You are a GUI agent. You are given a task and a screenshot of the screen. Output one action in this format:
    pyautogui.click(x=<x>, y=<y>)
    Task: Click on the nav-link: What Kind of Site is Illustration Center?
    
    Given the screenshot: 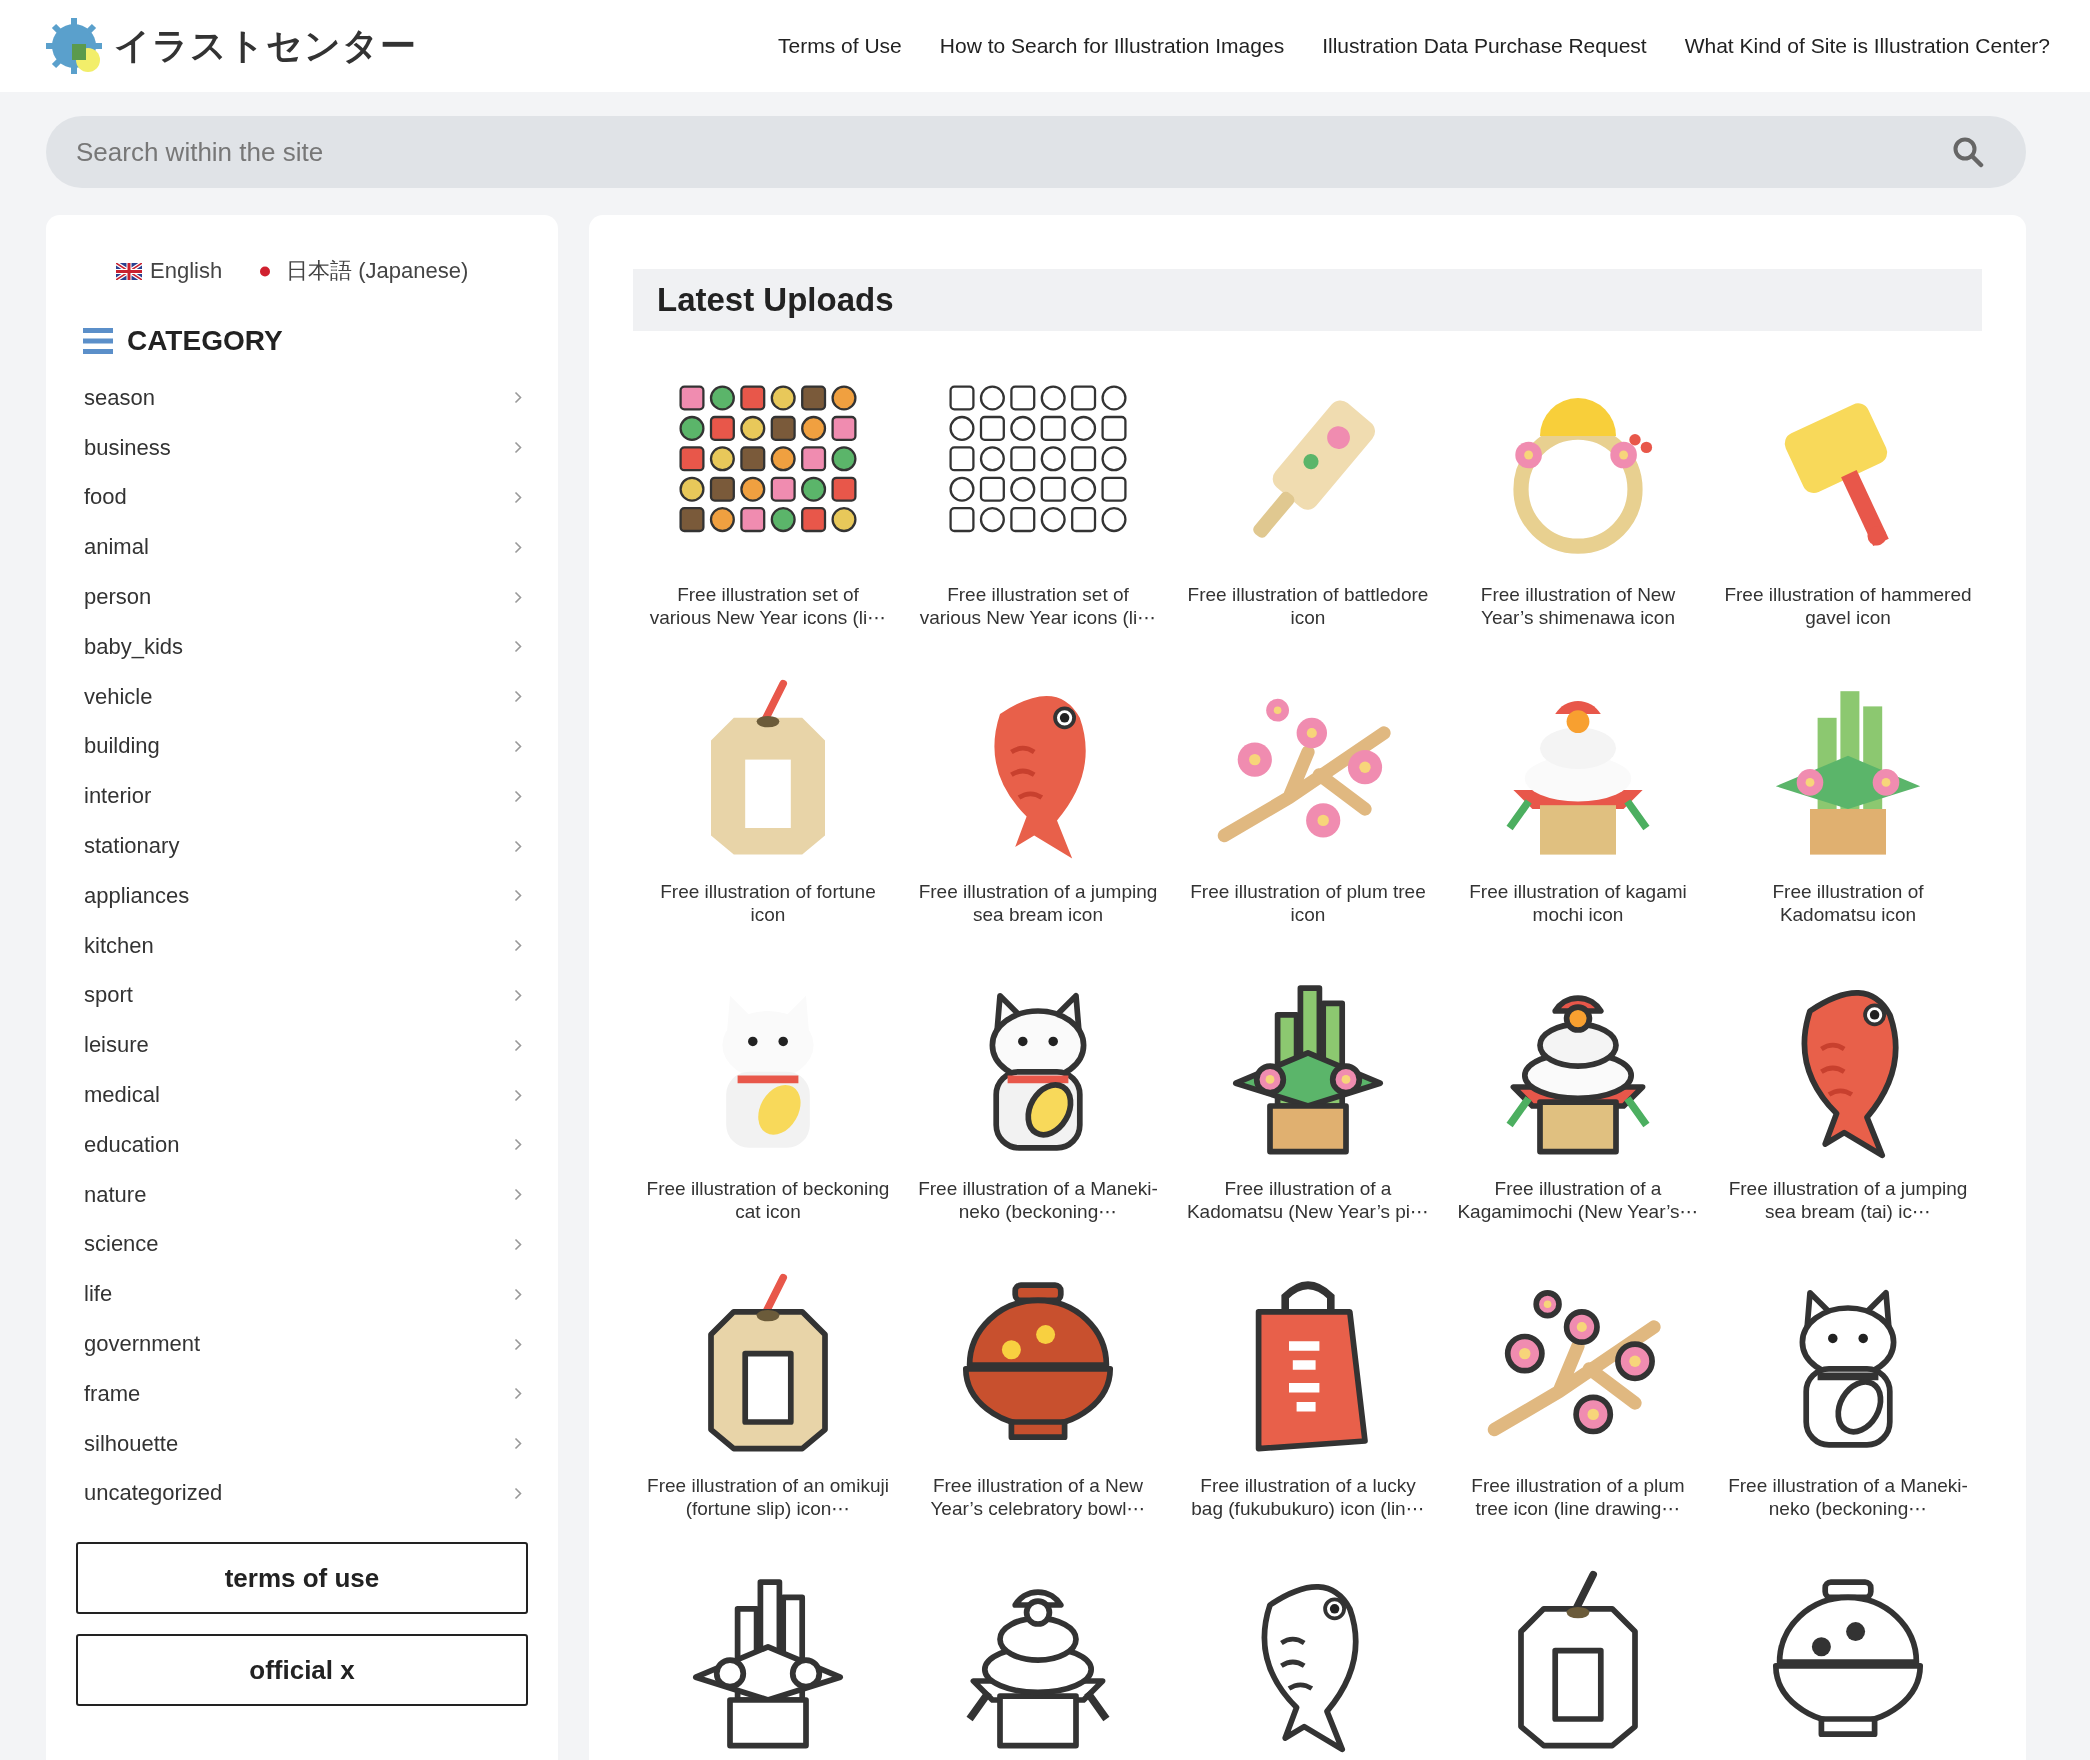 What is the action you would take?
    pyautogui.click(x=1867, y=46)
    